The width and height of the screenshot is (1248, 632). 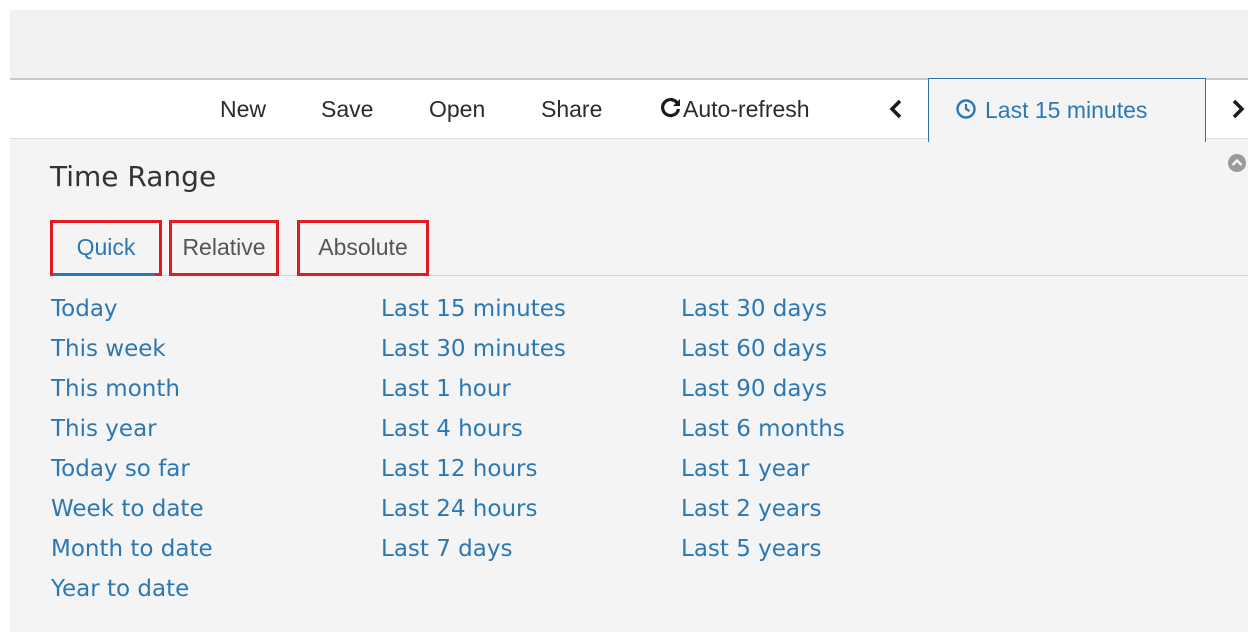 What do you see at coordinates (132, 469) in the screenshot?
I see `quick-range-link: Today so far` at bounding box center [132, 469].